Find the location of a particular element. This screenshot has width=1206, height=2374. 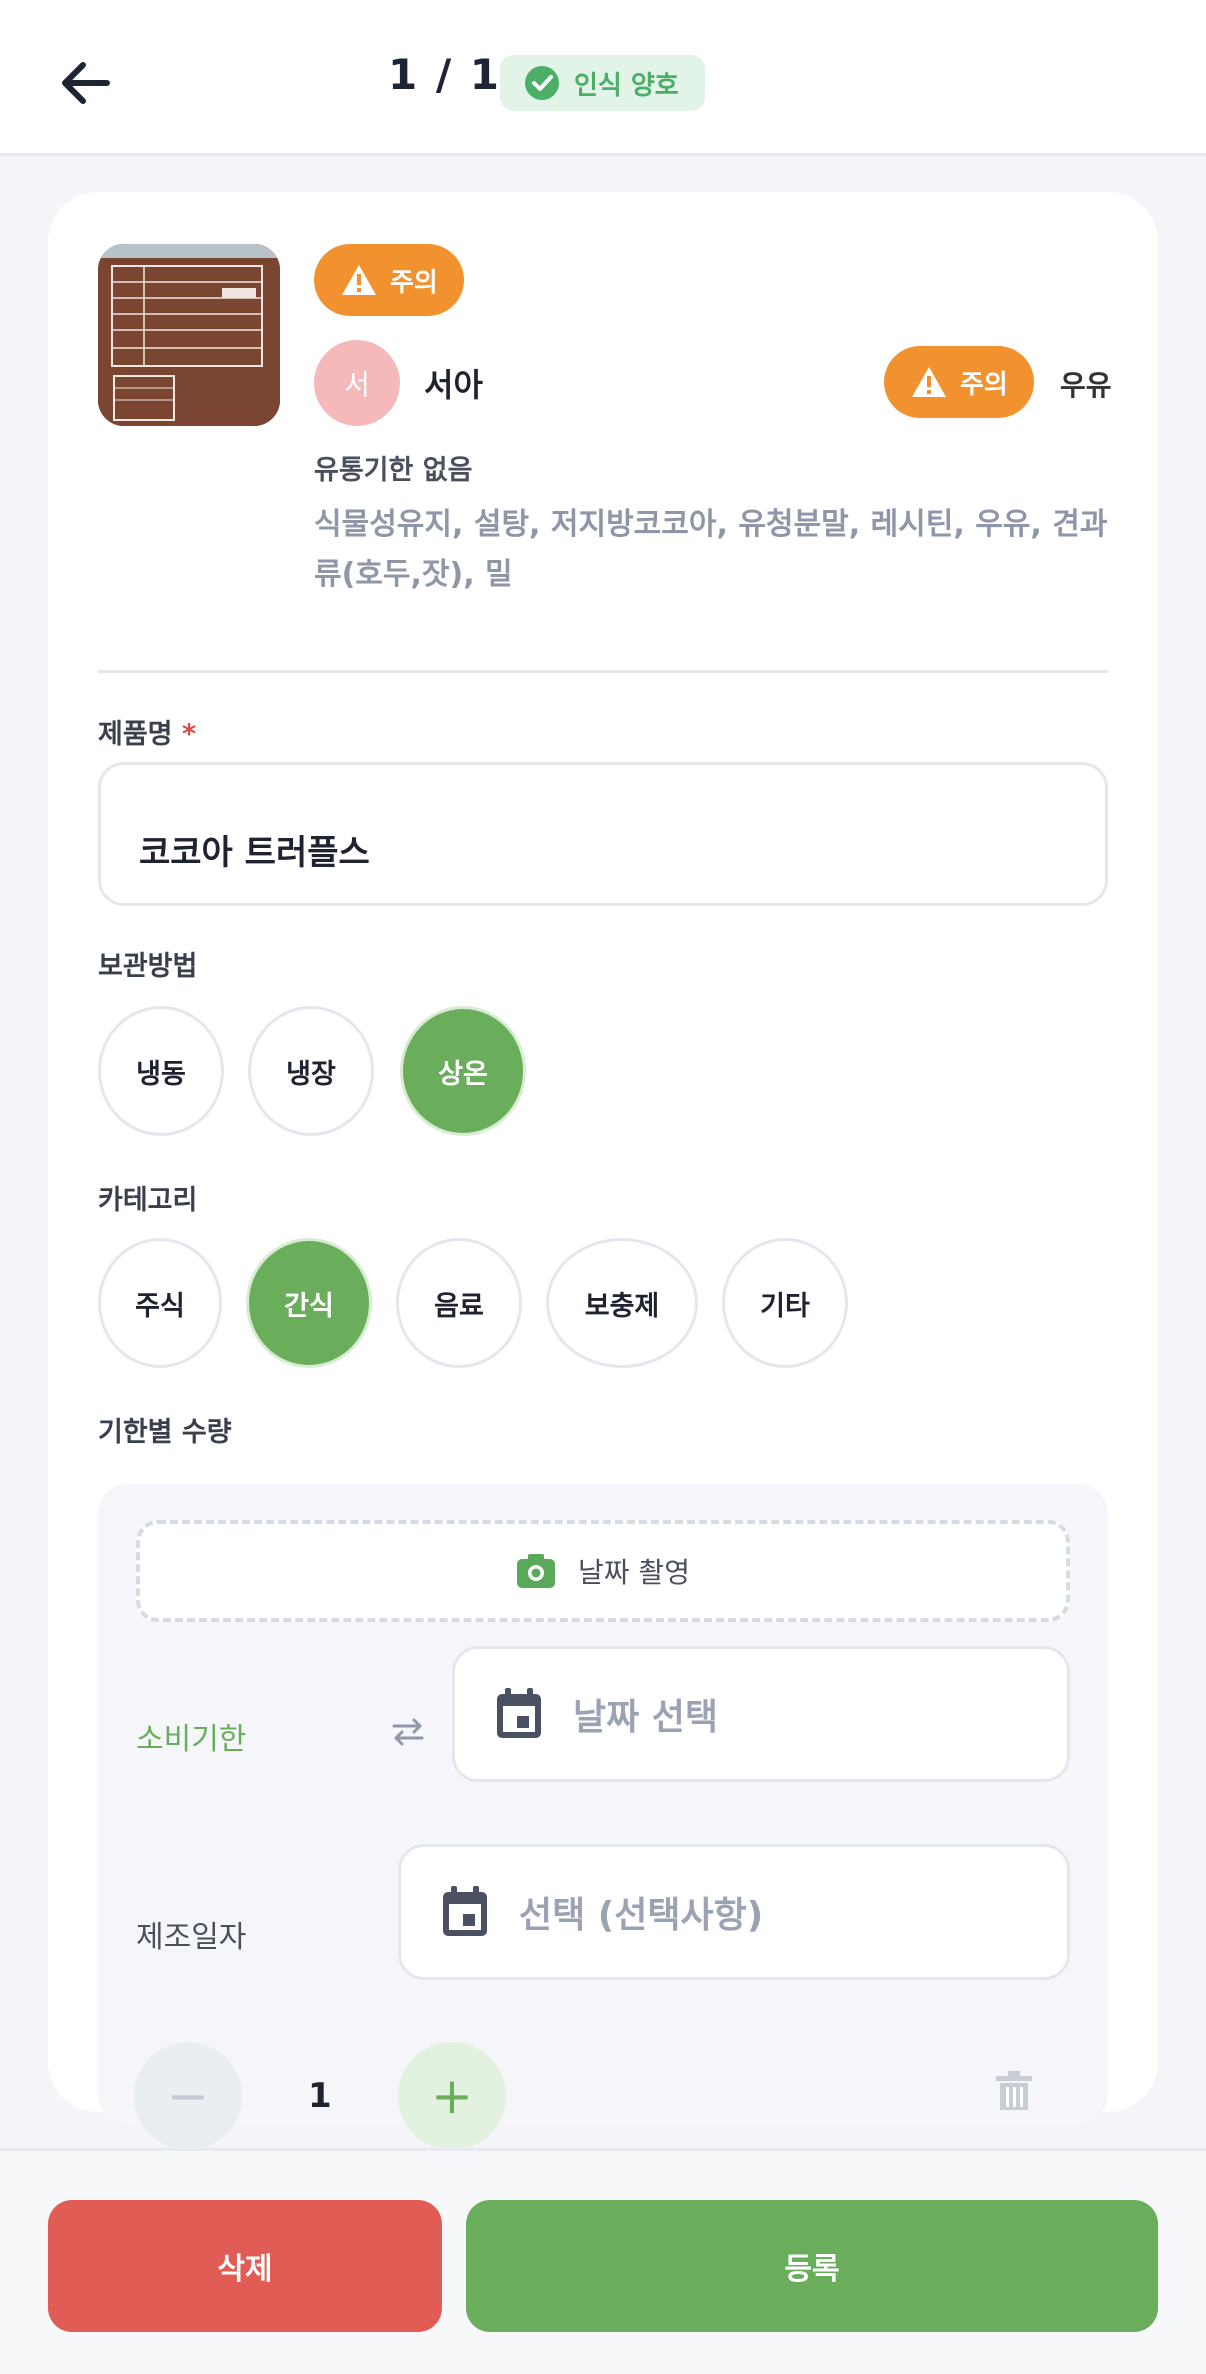

required-mark: * is located at coordinates (189, 734).